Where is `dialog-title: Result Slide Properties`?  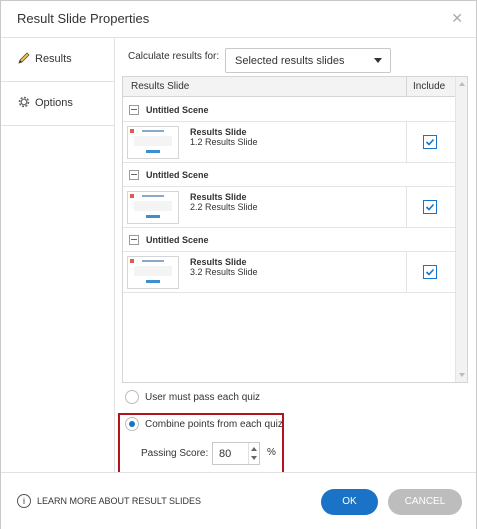 dialog-title: Result Slide Properties is located at coordinates (83, 18).